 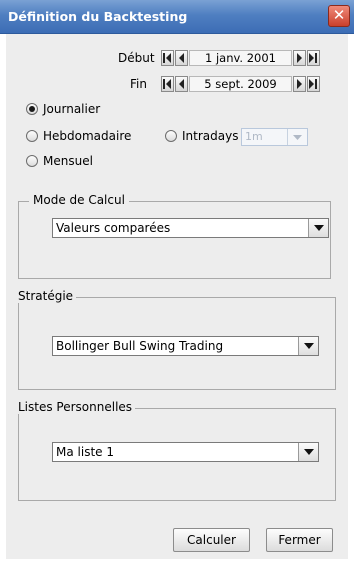 I want to click on radio-intraday-label: Intradays, so click(x=210, y=136).